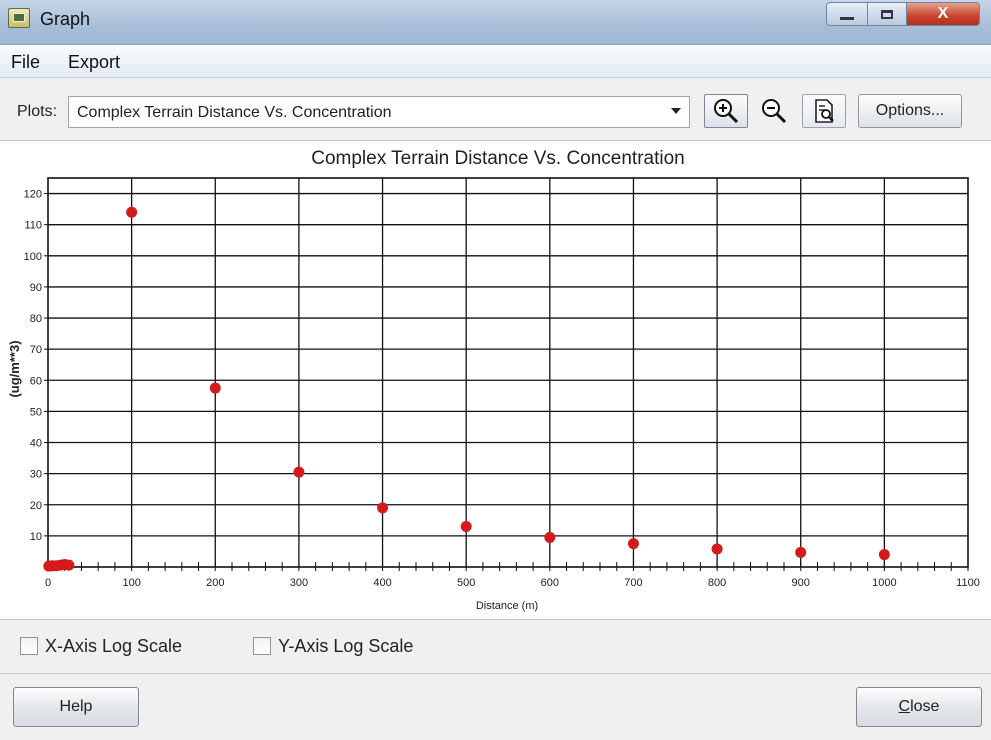  Describe the element at coordinates (801, 583) in the screenshot. I see `x-tick-label: 900` at that location.